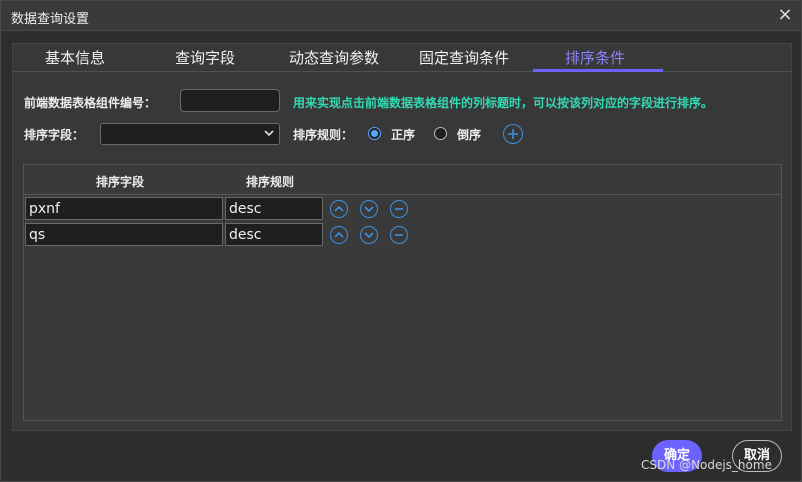 The image size is (802, 482). What do you see at coordinates (270, 182) in the screenshot?
I see `column-header-rule: 排序规则` at bounding box center [270, 182].